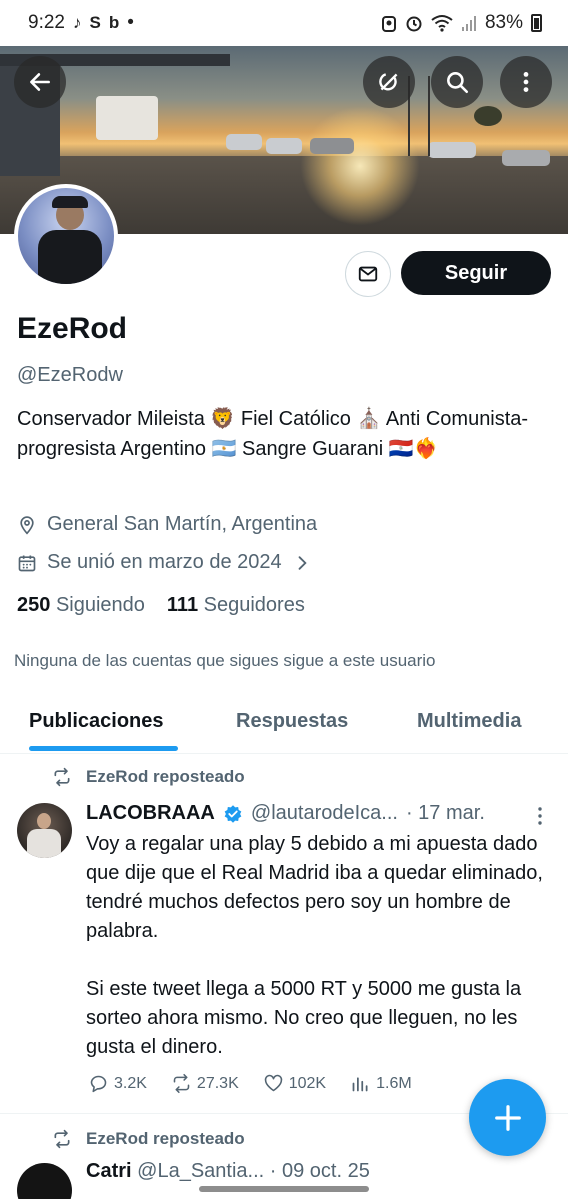  I want to click on back-button, so click(40, 82).